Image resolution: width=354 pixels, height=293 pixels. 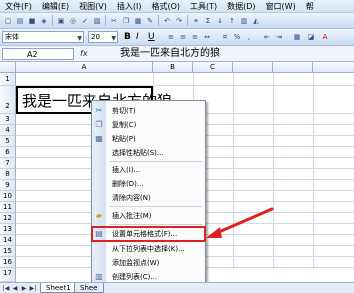 I want to click on align-center-icon: ≡, so click(x=183, y=37).